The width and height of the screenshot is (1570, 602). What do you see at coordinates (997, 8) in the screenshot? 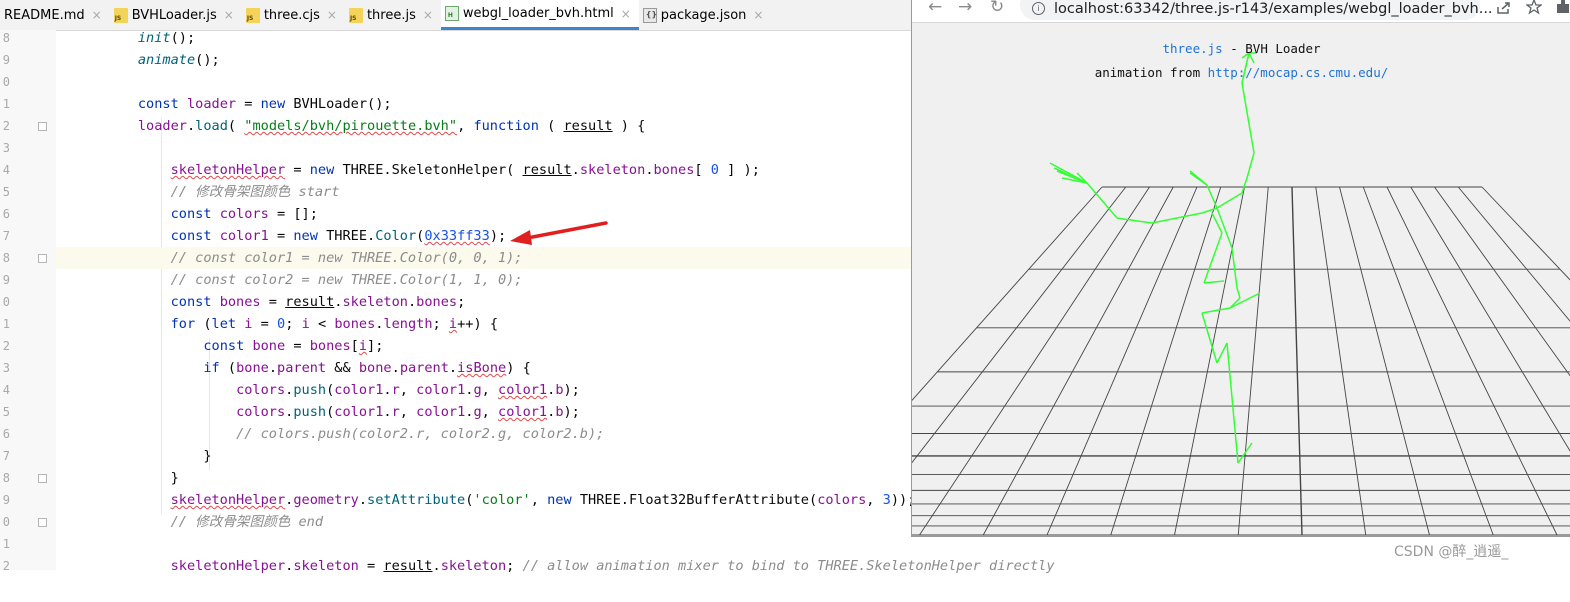
I see `reload-button: ↻` at bounding box center [997, 8].